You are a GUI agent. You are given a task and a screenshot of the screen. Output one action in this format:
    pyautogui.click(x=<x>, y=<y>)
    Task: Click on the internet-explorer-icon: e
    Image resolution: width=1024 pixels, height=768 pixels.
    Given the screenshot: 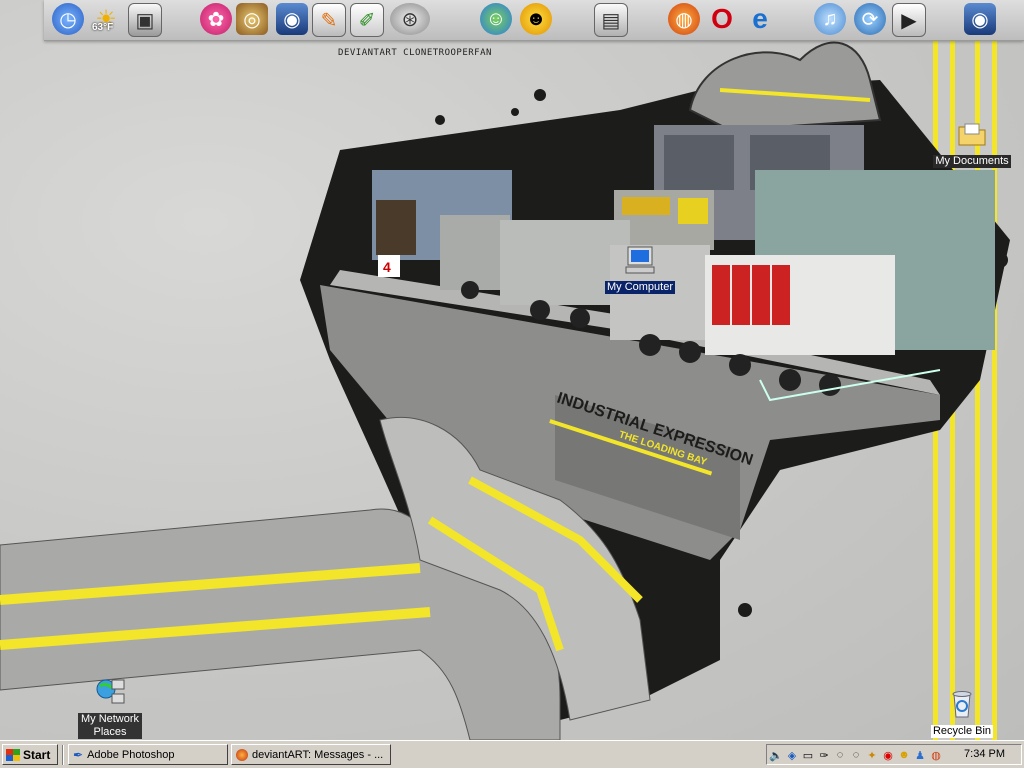 What is the action you would take?
    pyautogui.click(x=760, y=19)
    